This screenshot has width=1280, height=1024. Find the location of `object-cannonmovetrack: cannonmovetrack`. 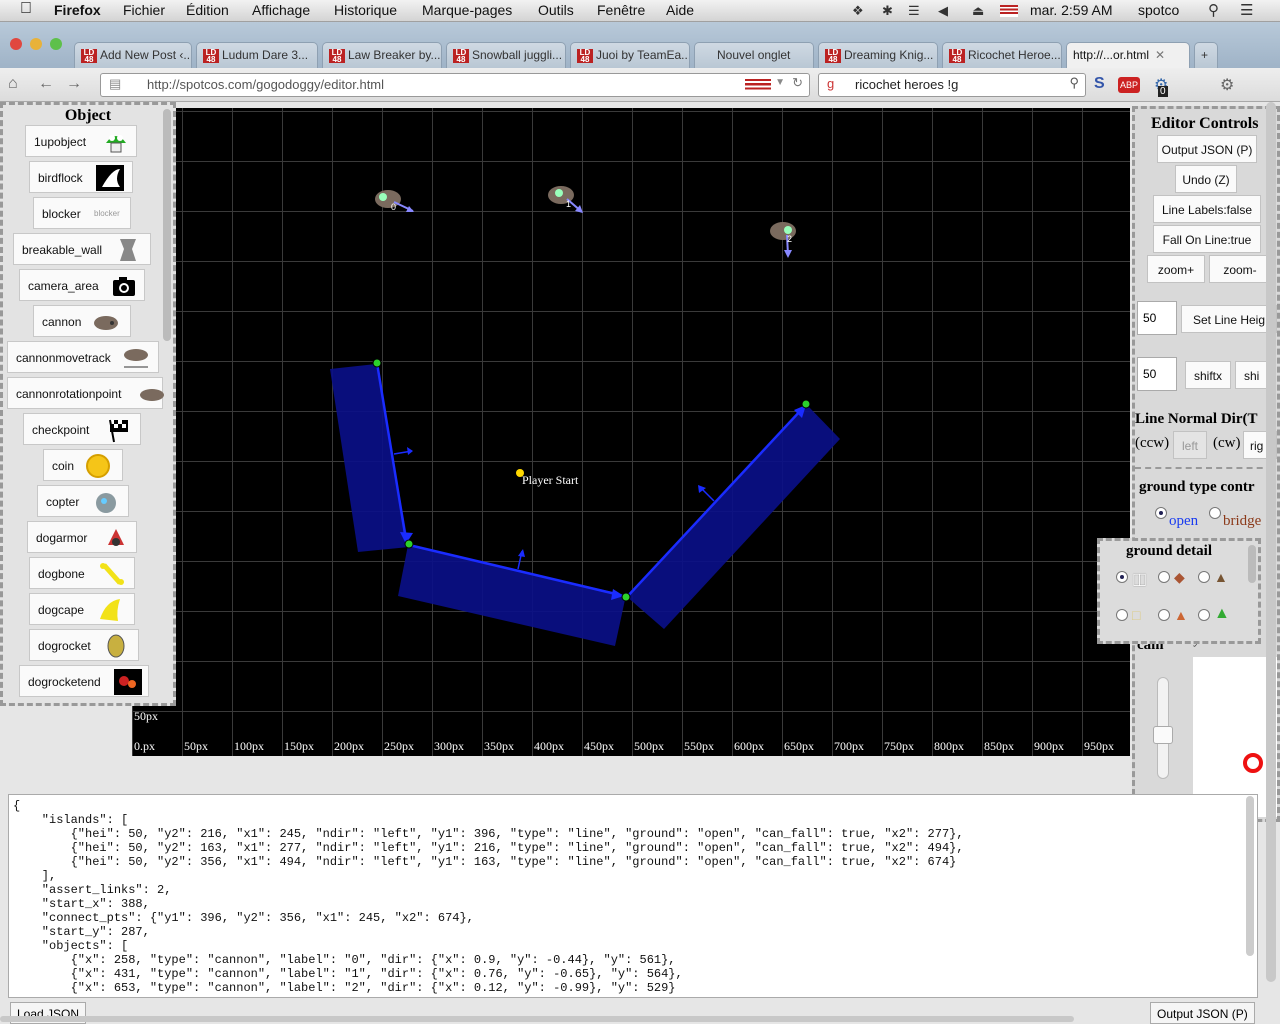

object-cannonmovetrack: cannonmovetrack is located at coordinates (83, 357).